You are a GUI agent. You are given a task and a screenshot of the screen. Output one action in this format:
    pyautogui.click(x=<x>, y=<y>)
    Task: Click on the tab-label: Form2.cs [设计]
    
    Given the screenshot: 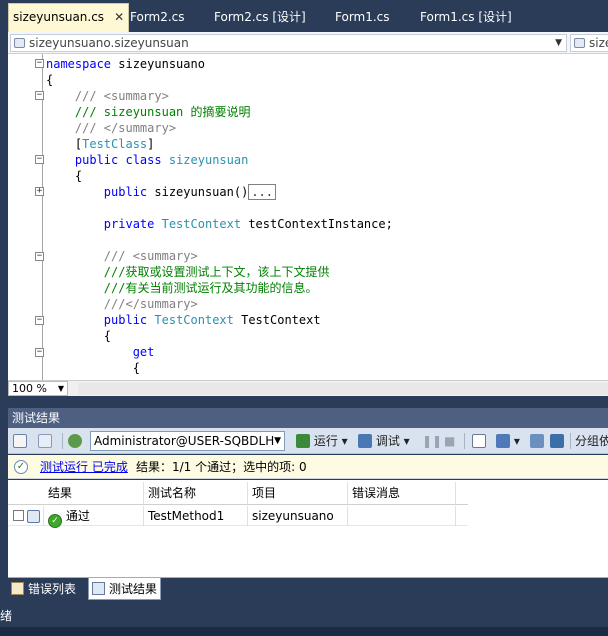 What is the action you would take?
    pyautogui.click(x=260, y=17)
    